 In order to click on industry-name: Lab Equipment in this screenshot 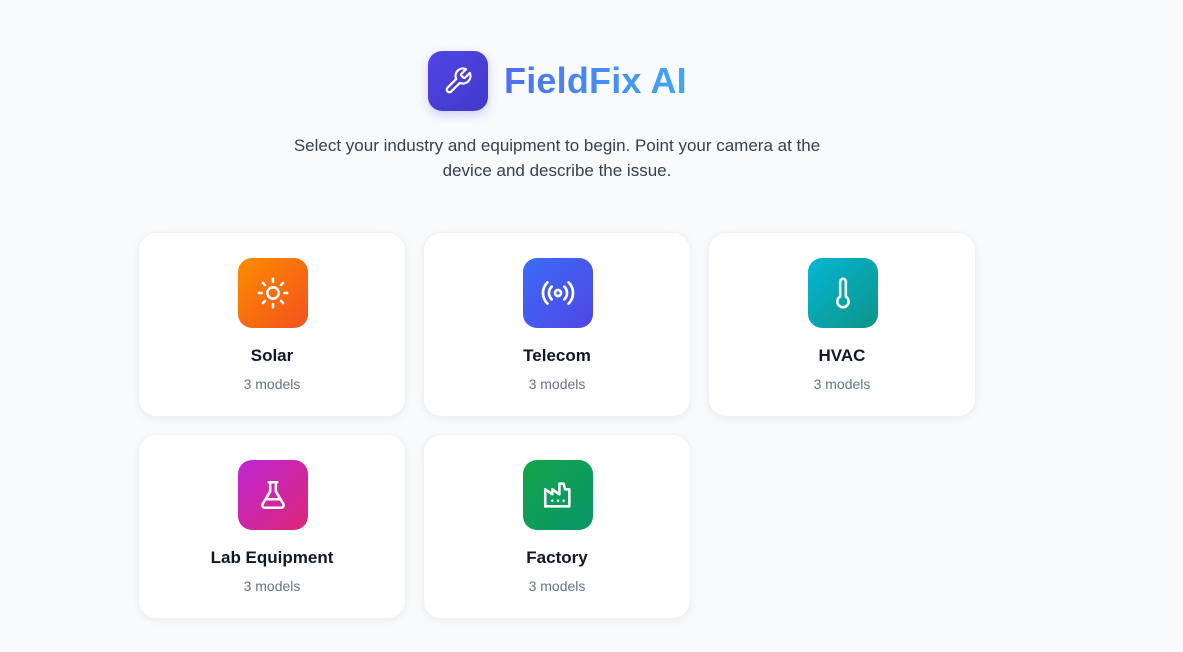, I will do `click(272, 557)`.